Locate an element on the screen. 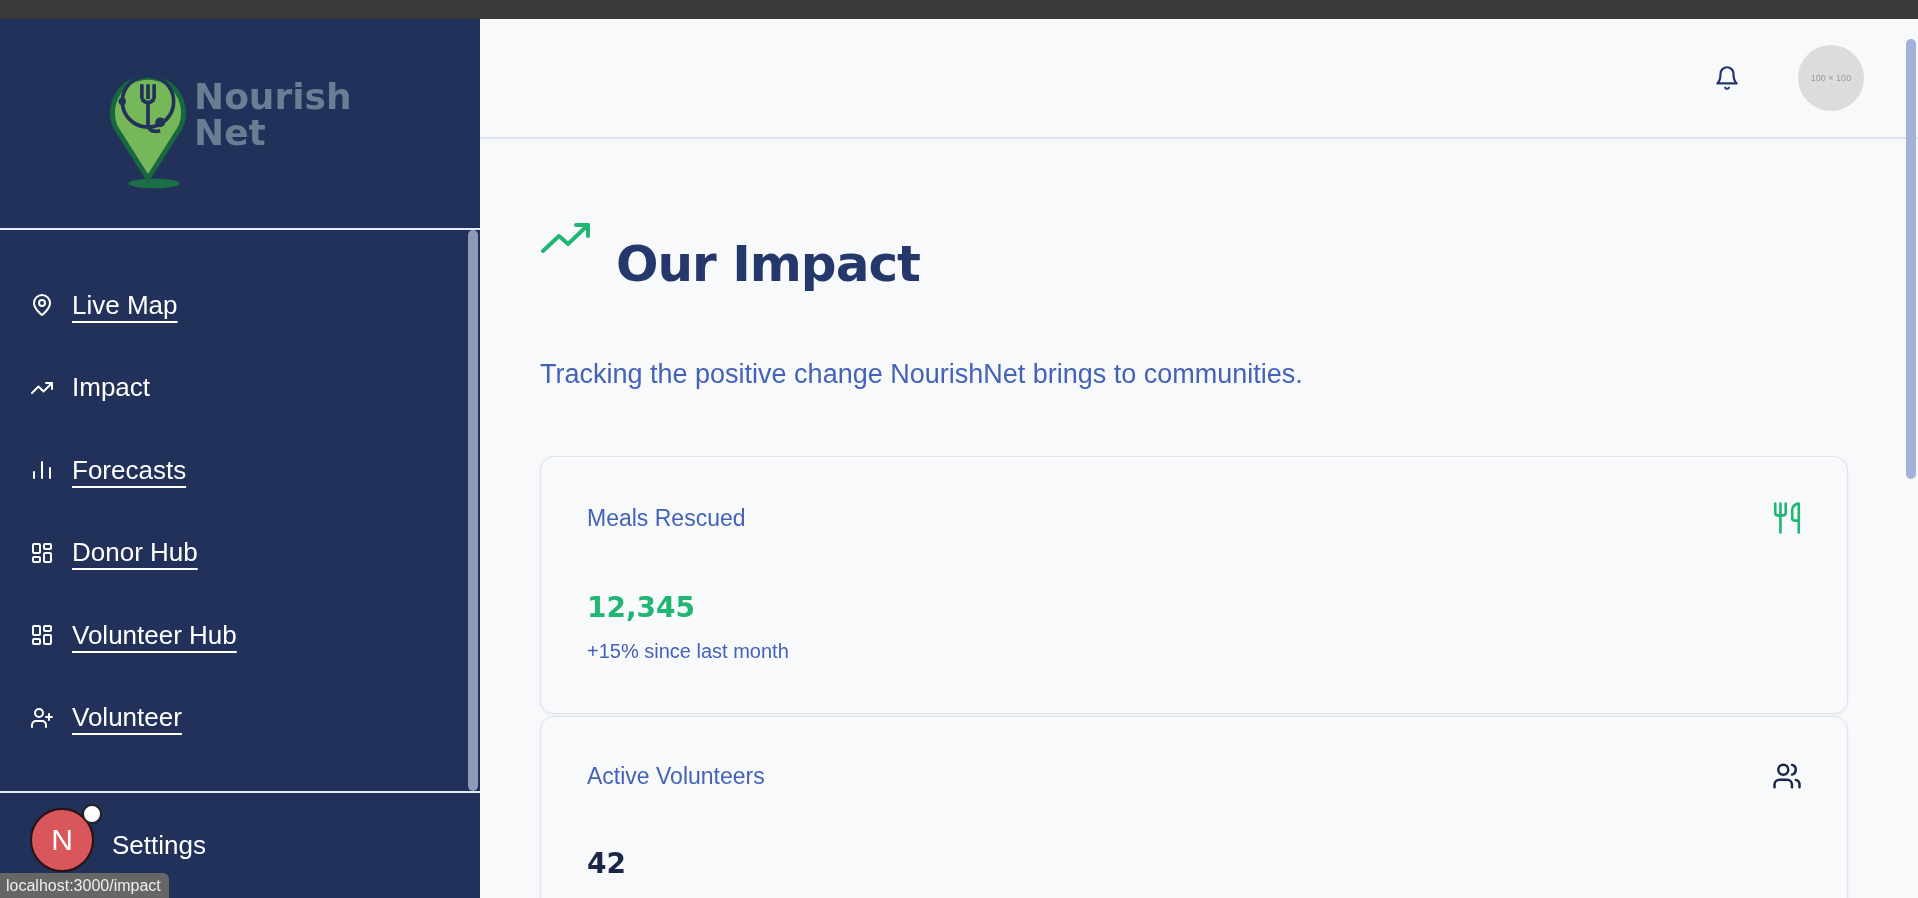 Image resolution: width=1918 pixels, height=898 pixels. stat-label: Active Volunteers is located at coordinates (676, 776).